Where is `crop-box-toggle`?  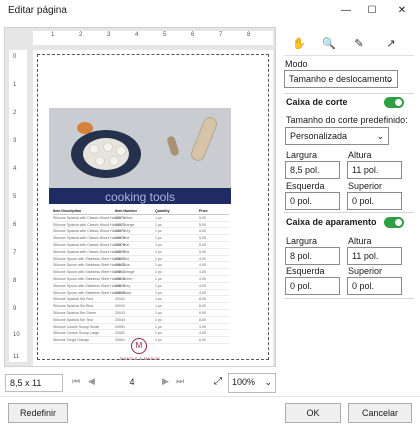 crop-box-toggle is located at coordinates (394, 102).